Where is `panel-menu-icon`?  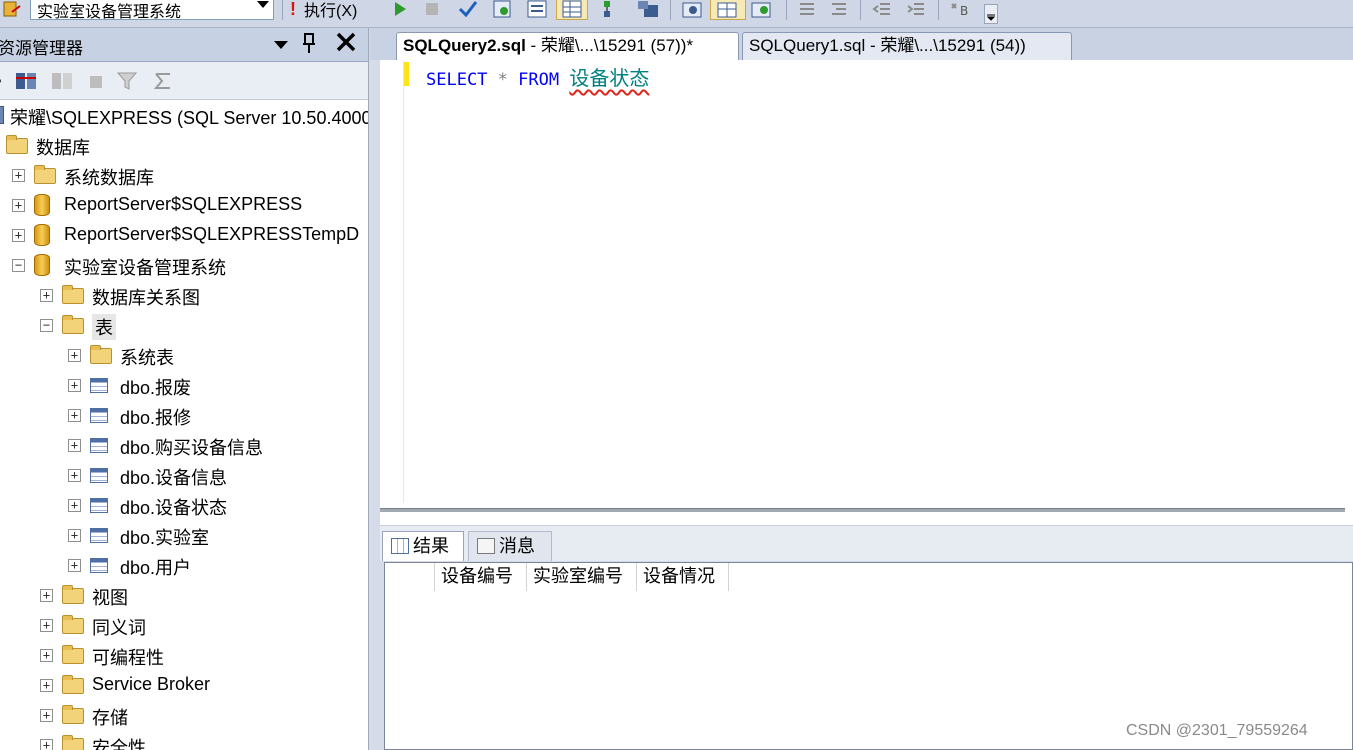 panel-menu-icon is located at coordinates (281, 45).